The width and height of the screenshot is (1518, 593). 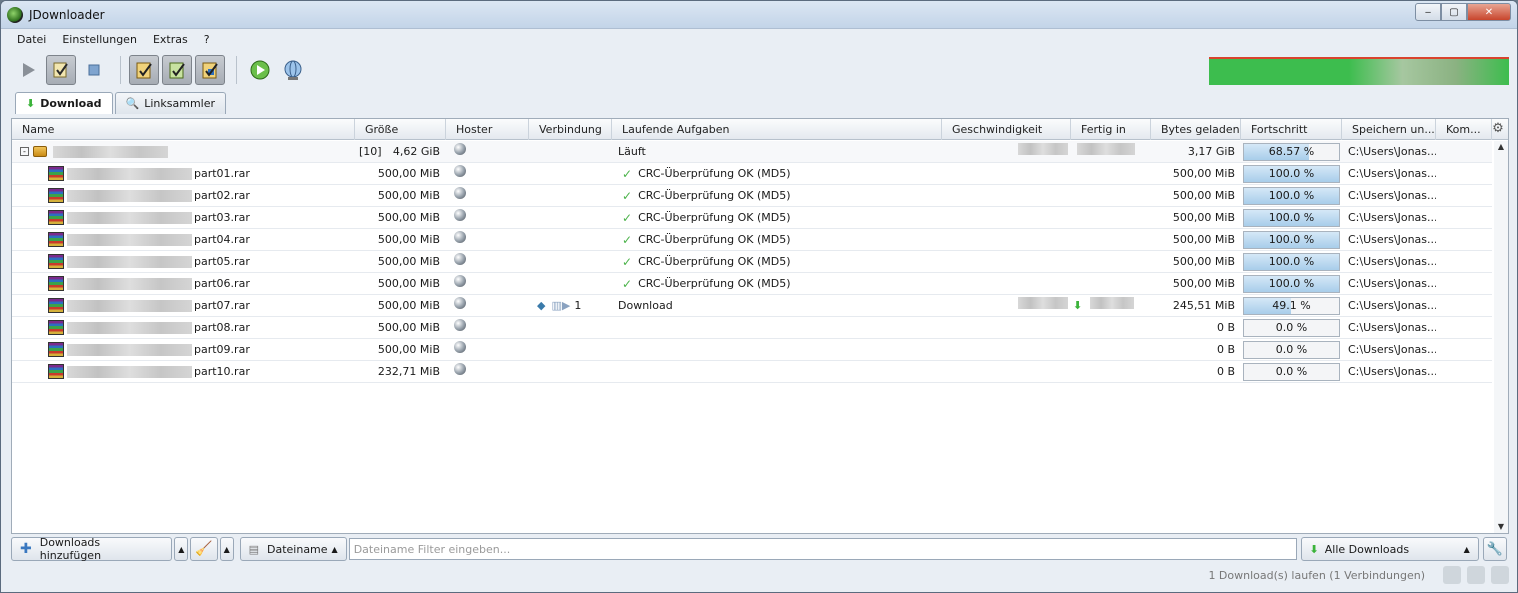 What do you see at coordinates (94, 70) in the screenshot?
I see `stop-button` at bounding box center [94, 70].